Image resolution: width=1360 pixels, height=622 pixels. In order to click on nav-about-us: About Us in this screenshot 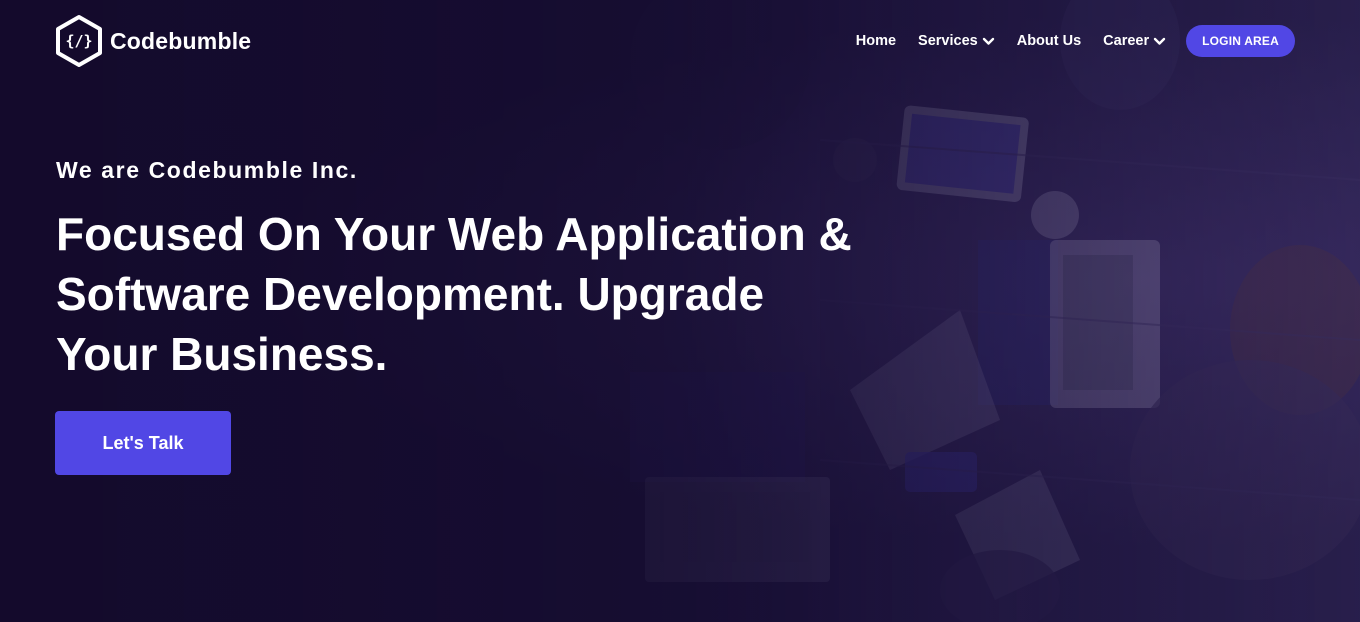, I will do `click(1049, 41)`.